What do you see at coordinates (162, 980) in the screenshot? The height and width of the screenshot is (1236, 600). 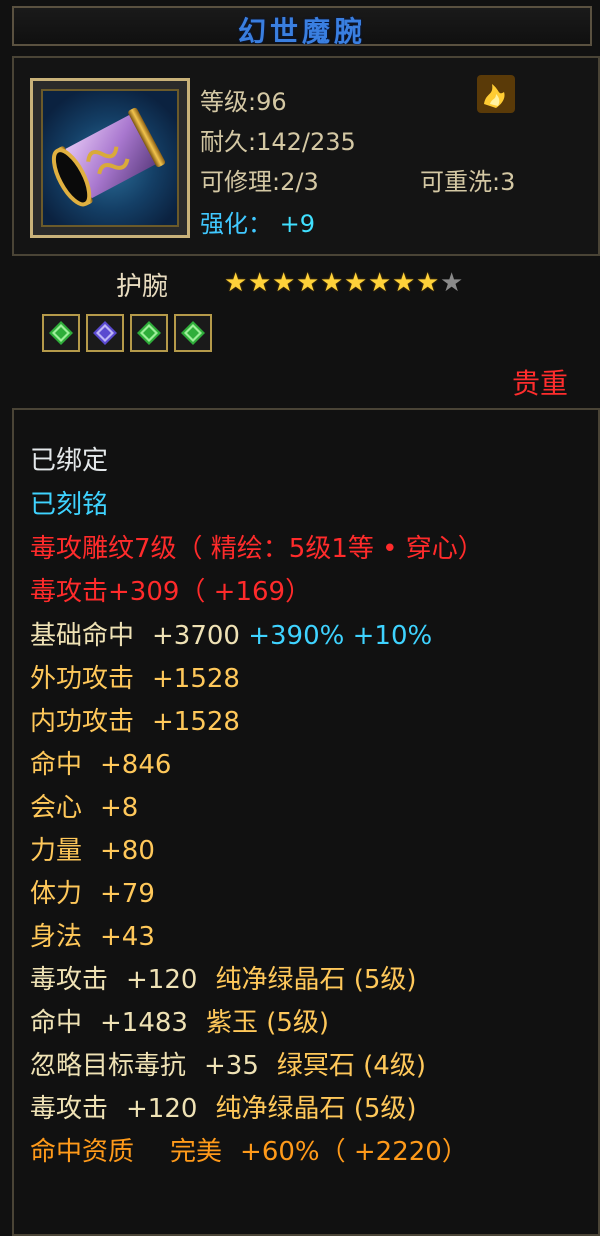 I see `gem1-value: +120` at bounding box center [162, 980].